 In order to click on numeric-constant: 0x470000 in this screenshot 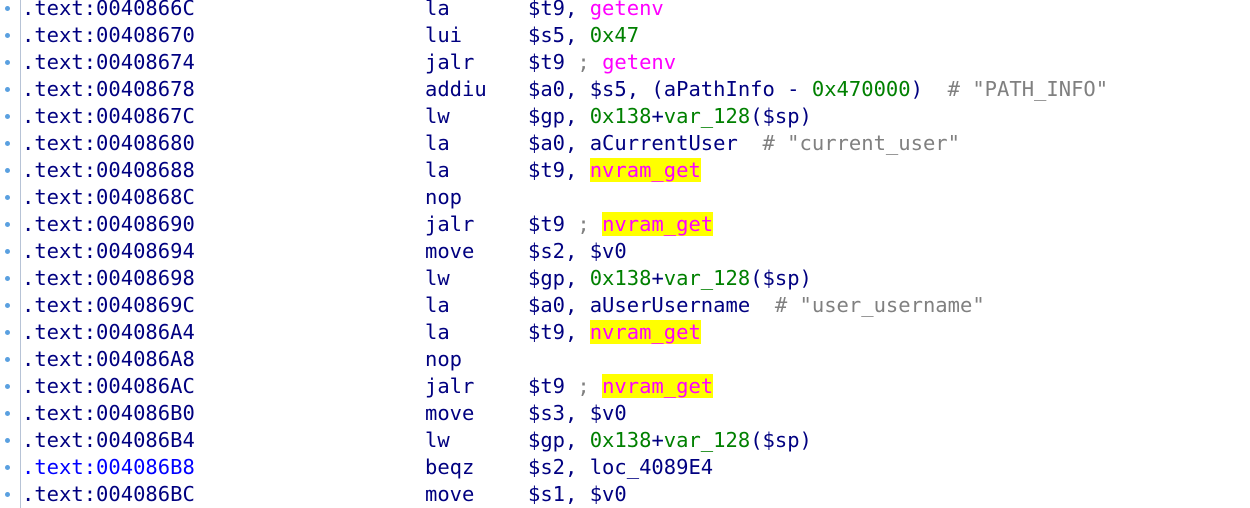, I will do `click(861, 89)`.